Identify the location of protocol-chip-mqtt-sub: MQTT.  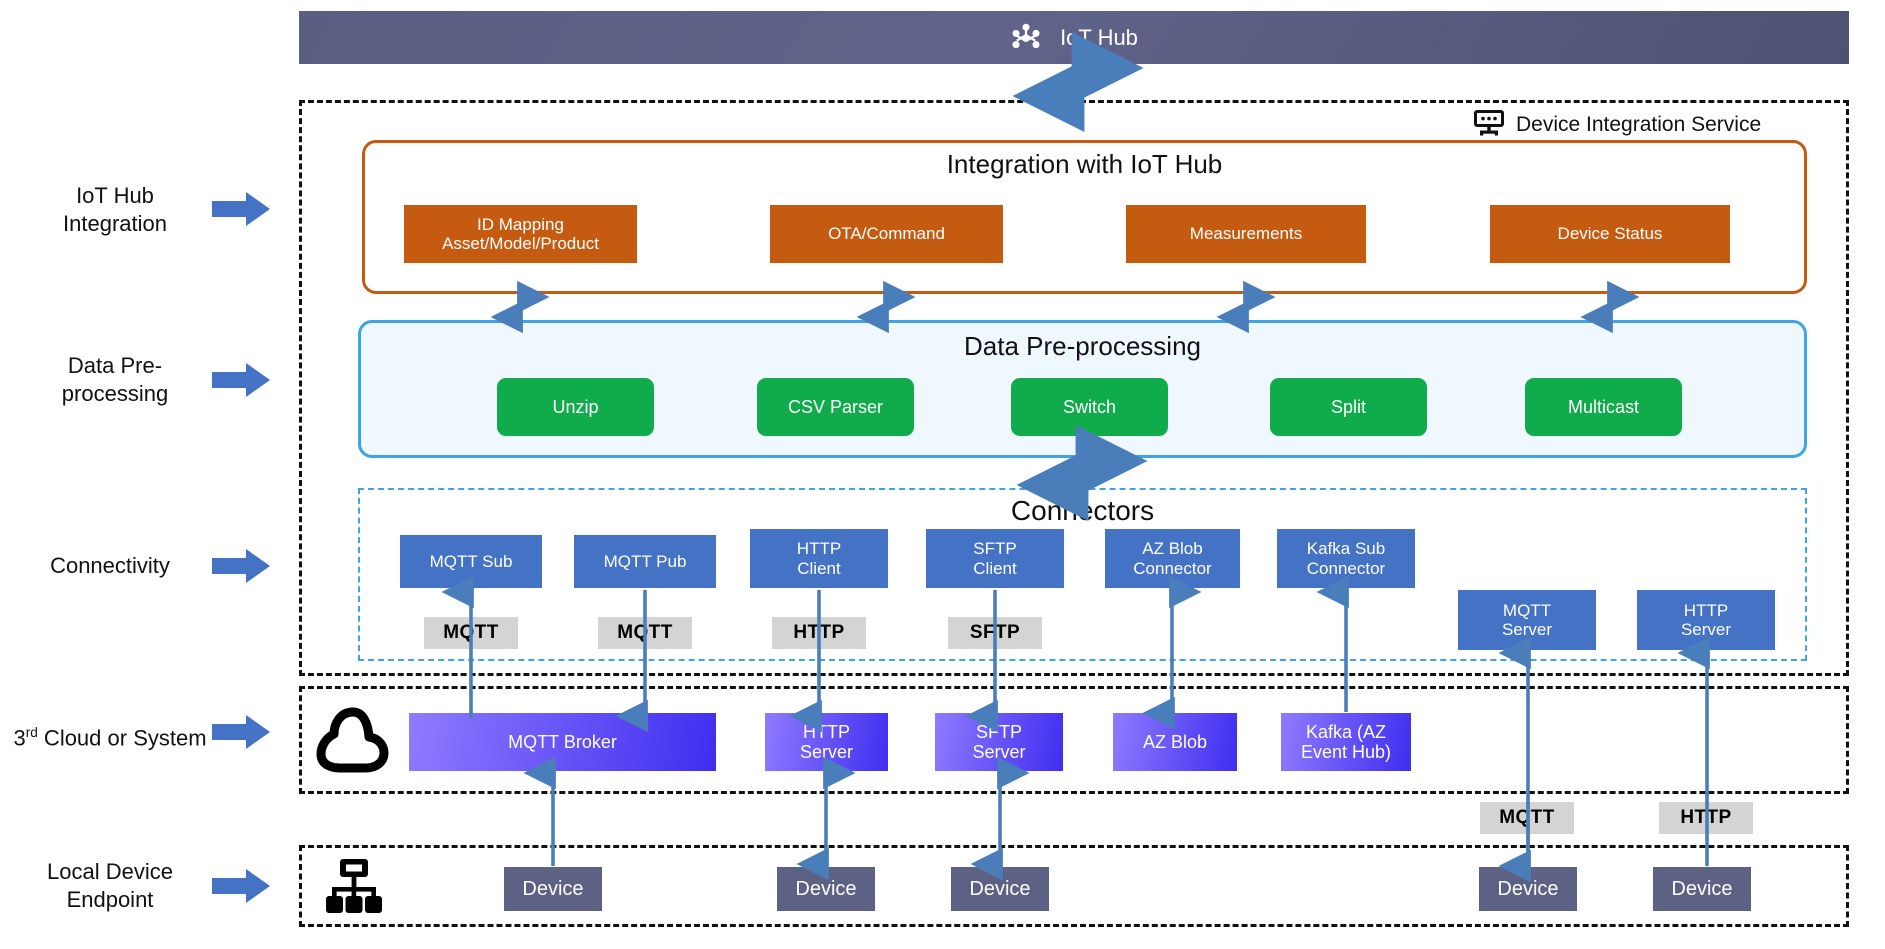
(471, 633).